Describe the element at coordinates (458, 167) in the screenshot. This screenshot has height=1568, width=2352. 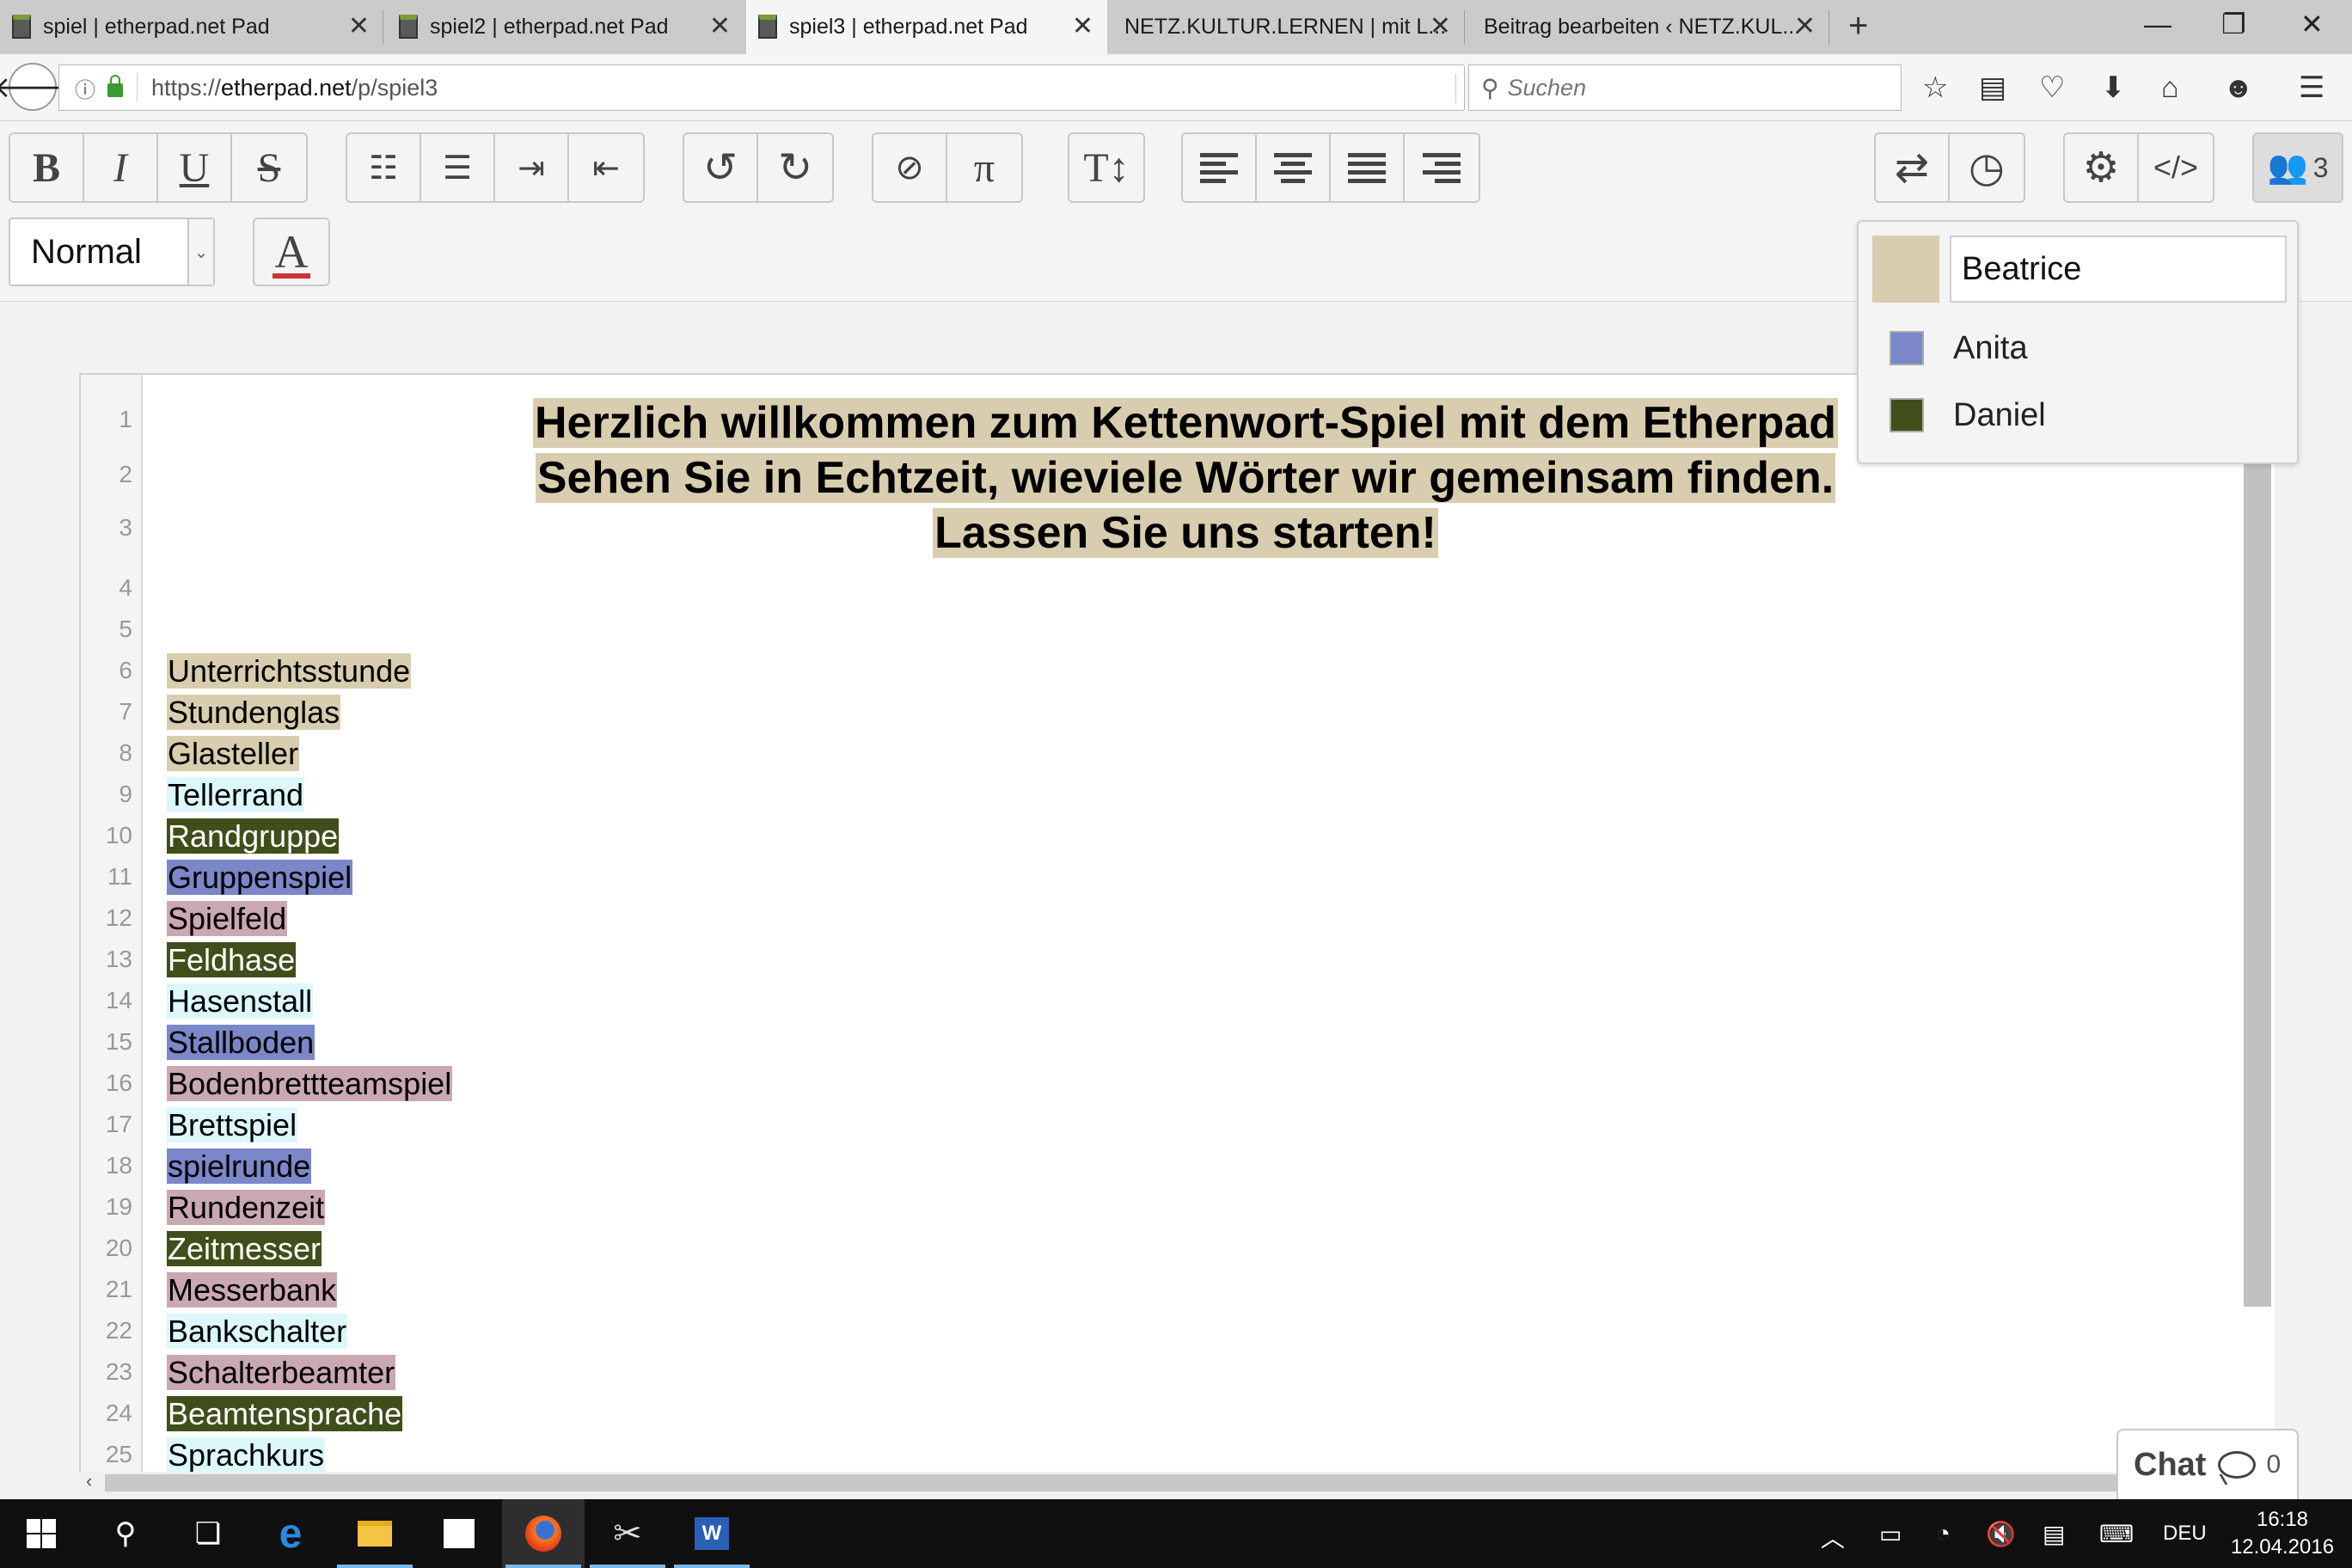
I see `unordered-list-button: ☰` at that location.